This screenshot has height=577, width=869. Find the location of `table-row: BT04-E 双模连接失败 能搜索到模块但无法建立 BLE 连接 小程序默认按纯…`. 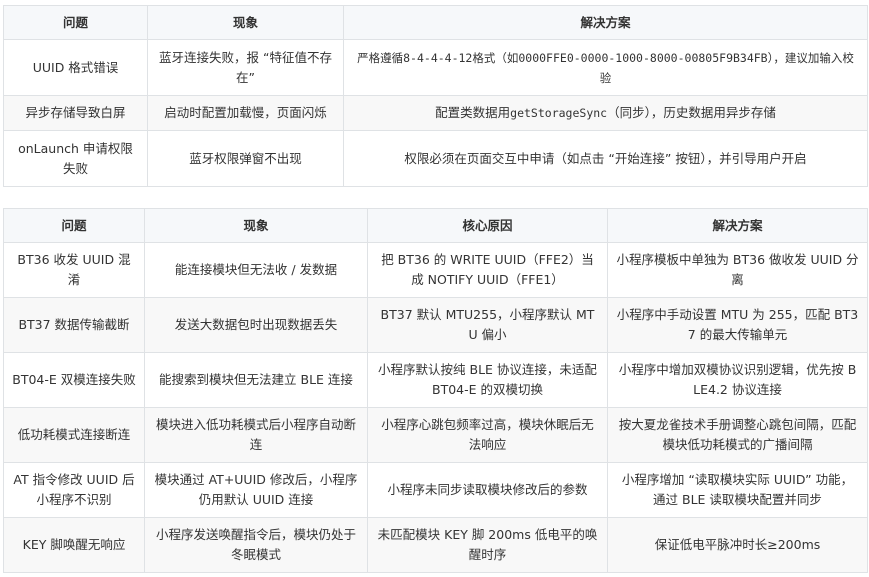

table-row: BT04-E 双模连接失败 能搜索到模块但无法建立 BLE 连接 小程序默认按纯… is located at coordinates (435, 380).